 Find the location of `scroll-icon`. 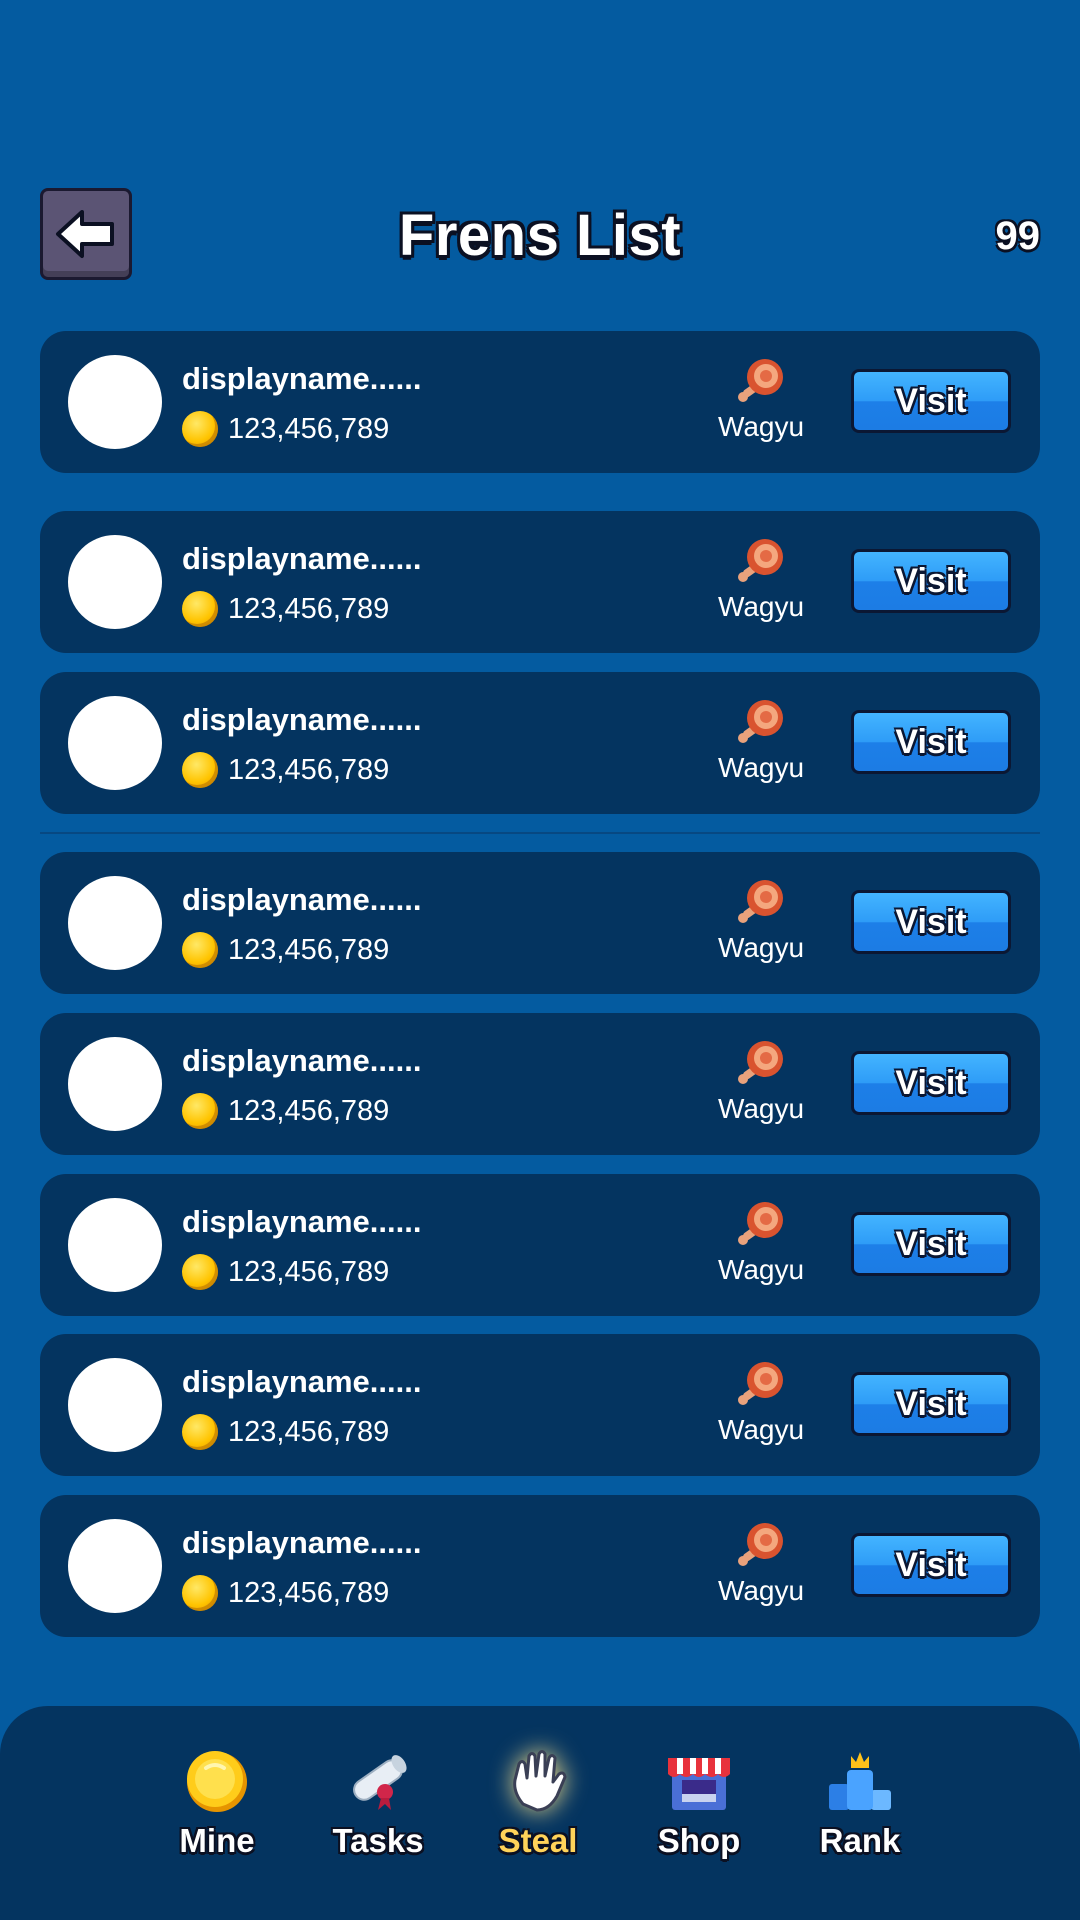

scroll-icon is located at coordinates (380, 1782).